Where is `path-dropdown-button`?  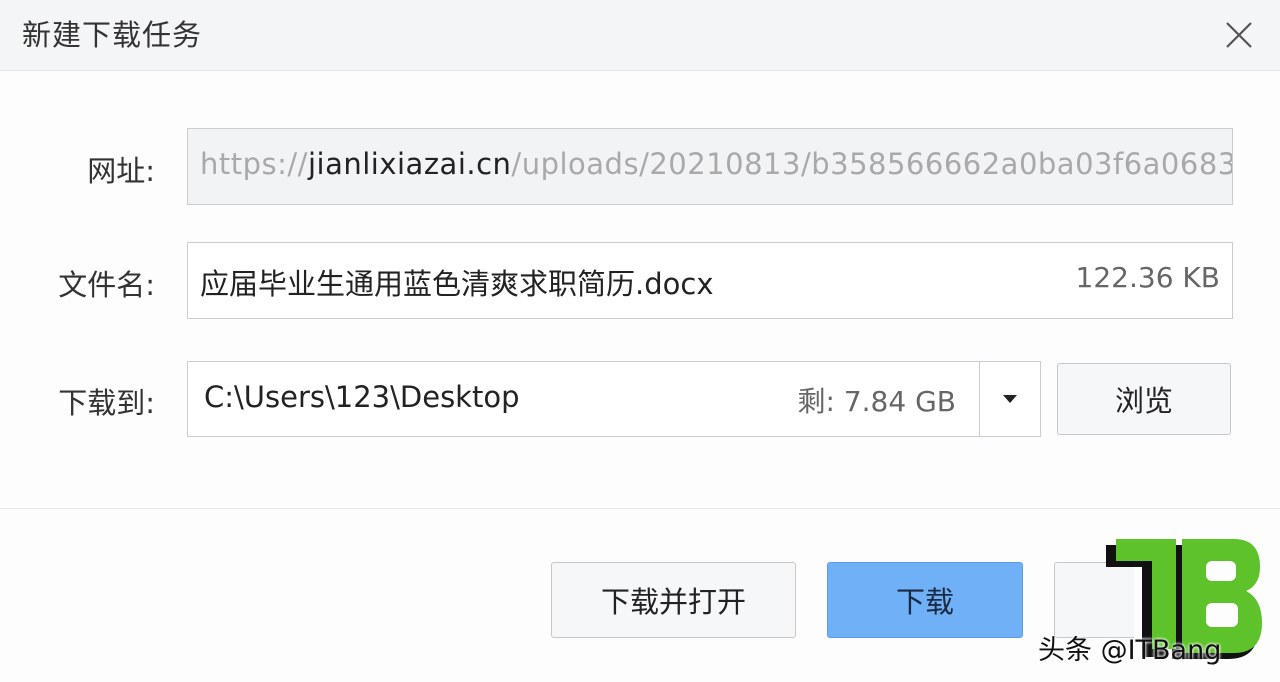 path-dropdown-button is located at coordinates (1010, 399).